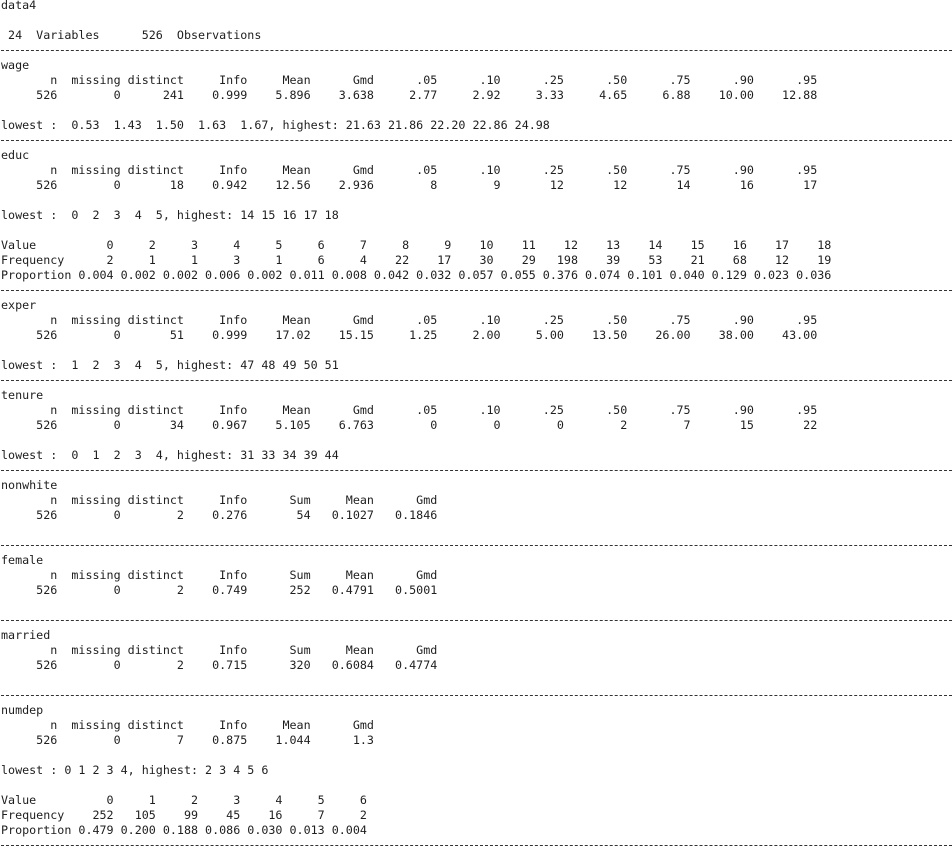 Image resolution: width=952 pixels, height=854 pixels. Describe the element at coordinates (22, 395) in the screenshot. I see `console-line: tenure` at that location.